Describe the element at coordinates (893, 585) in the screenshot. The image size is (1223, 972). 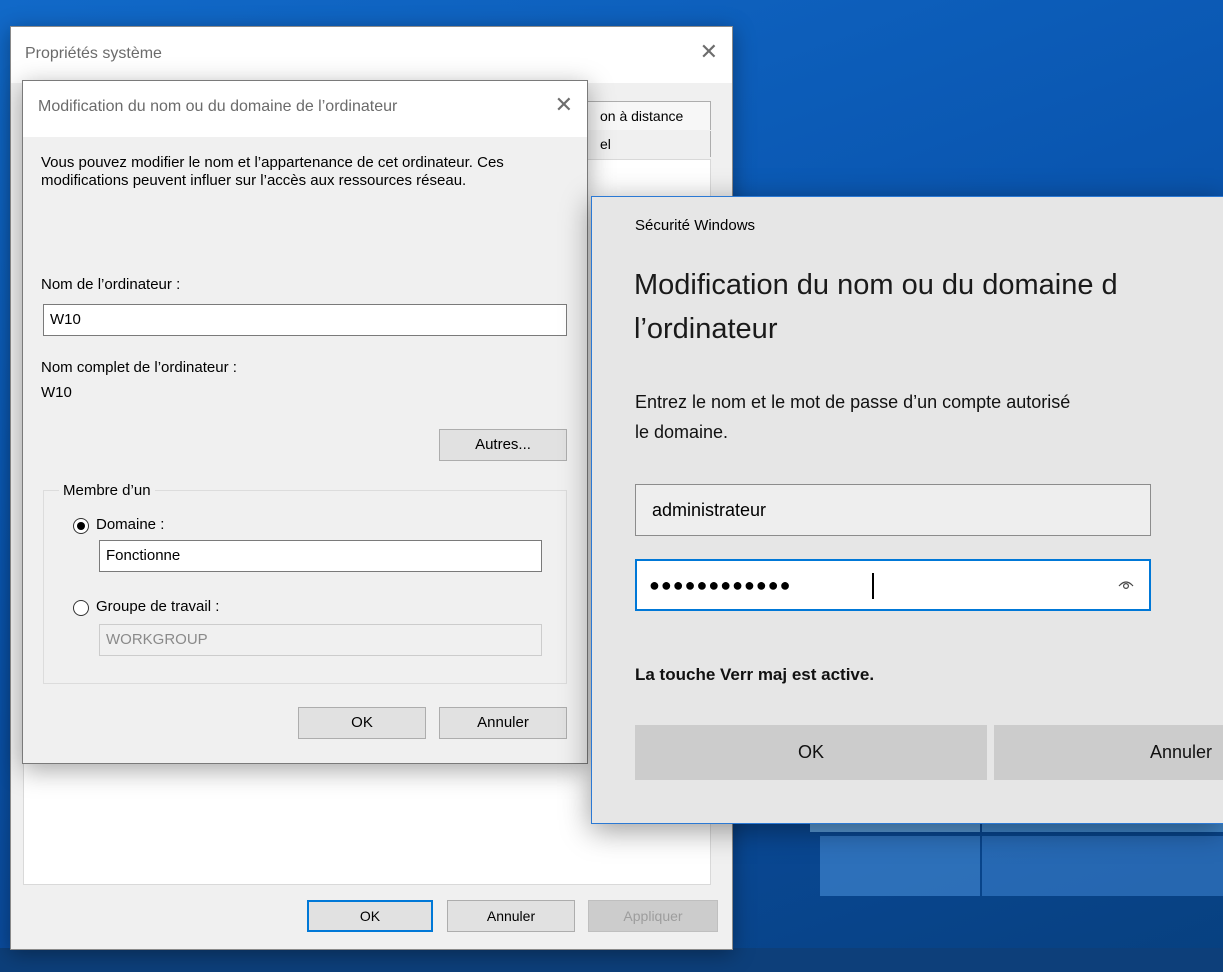
I see `password-field: ●●●●●●●●●●●●` at that location.